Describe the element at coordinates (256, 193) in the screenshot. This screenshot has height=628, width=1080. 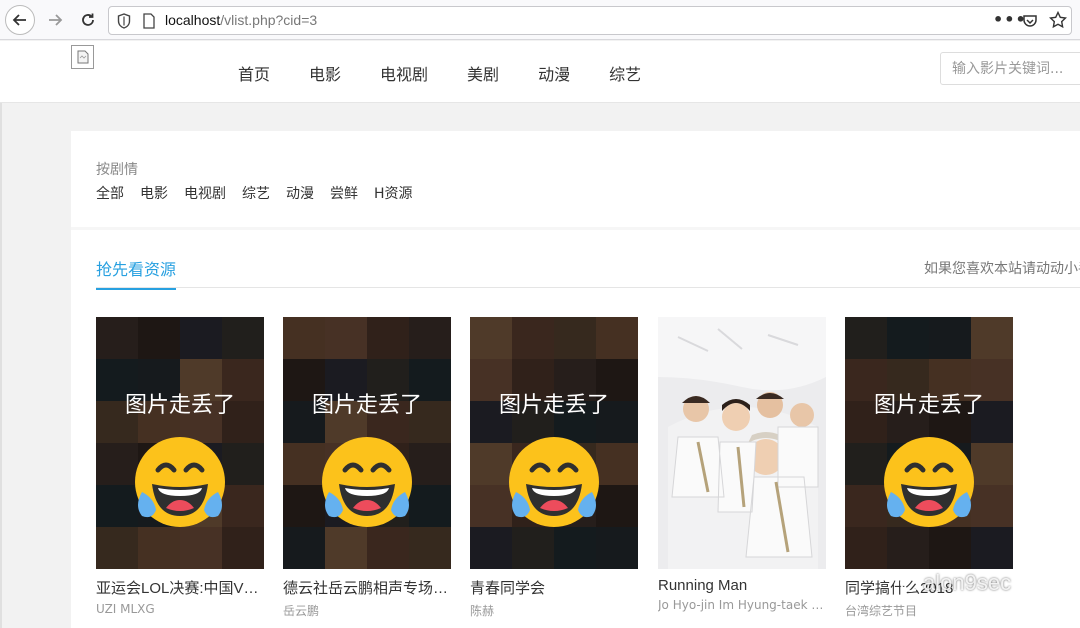
I see `filter-variety: 综艺` at that location.